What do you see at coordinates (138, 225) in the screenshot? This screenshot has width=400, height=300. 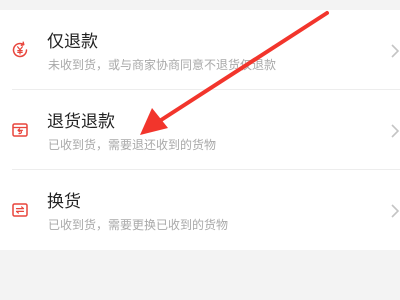 I see `option-description: 已收到货，需要更换已收到的货物` at bounding box center [138, 225].